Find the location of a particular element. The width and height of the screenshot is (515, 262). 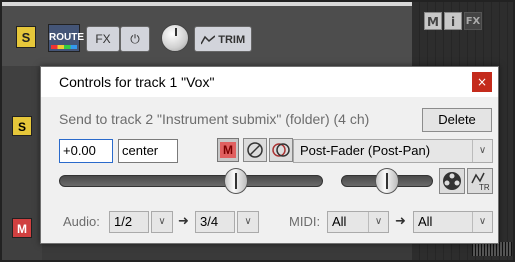

phase-invert-button is located at coordinates (255, 150).